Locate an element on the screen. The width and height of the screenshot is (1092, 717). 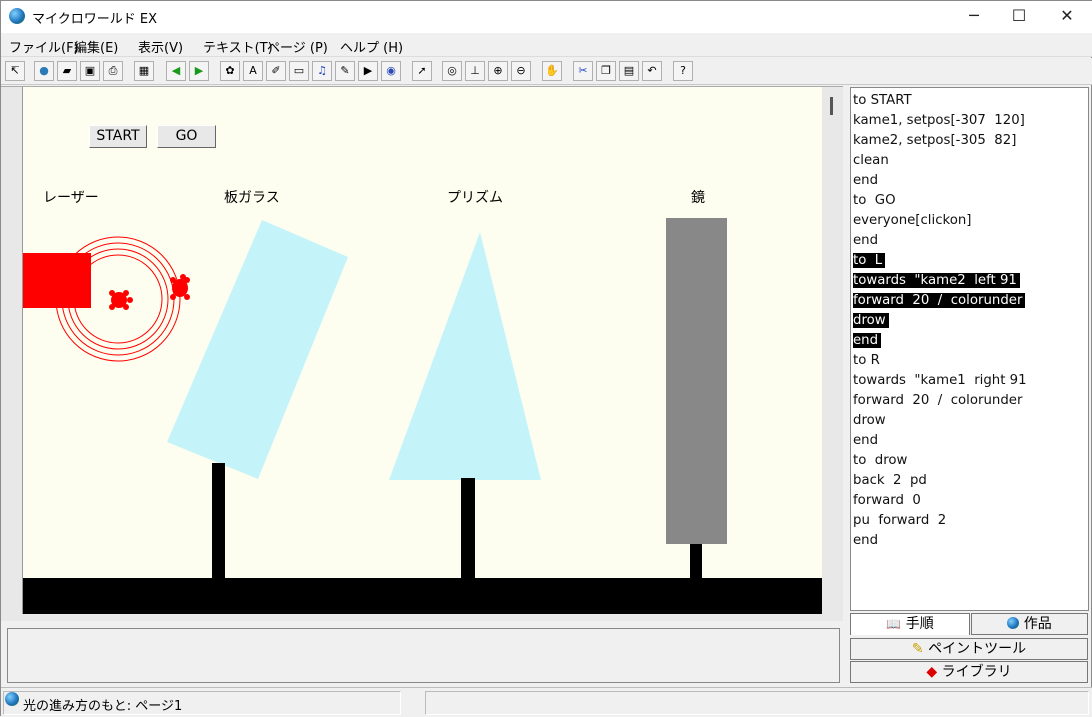
tab-library: ◆ ライブラリ is located at coordinates (969, 672).